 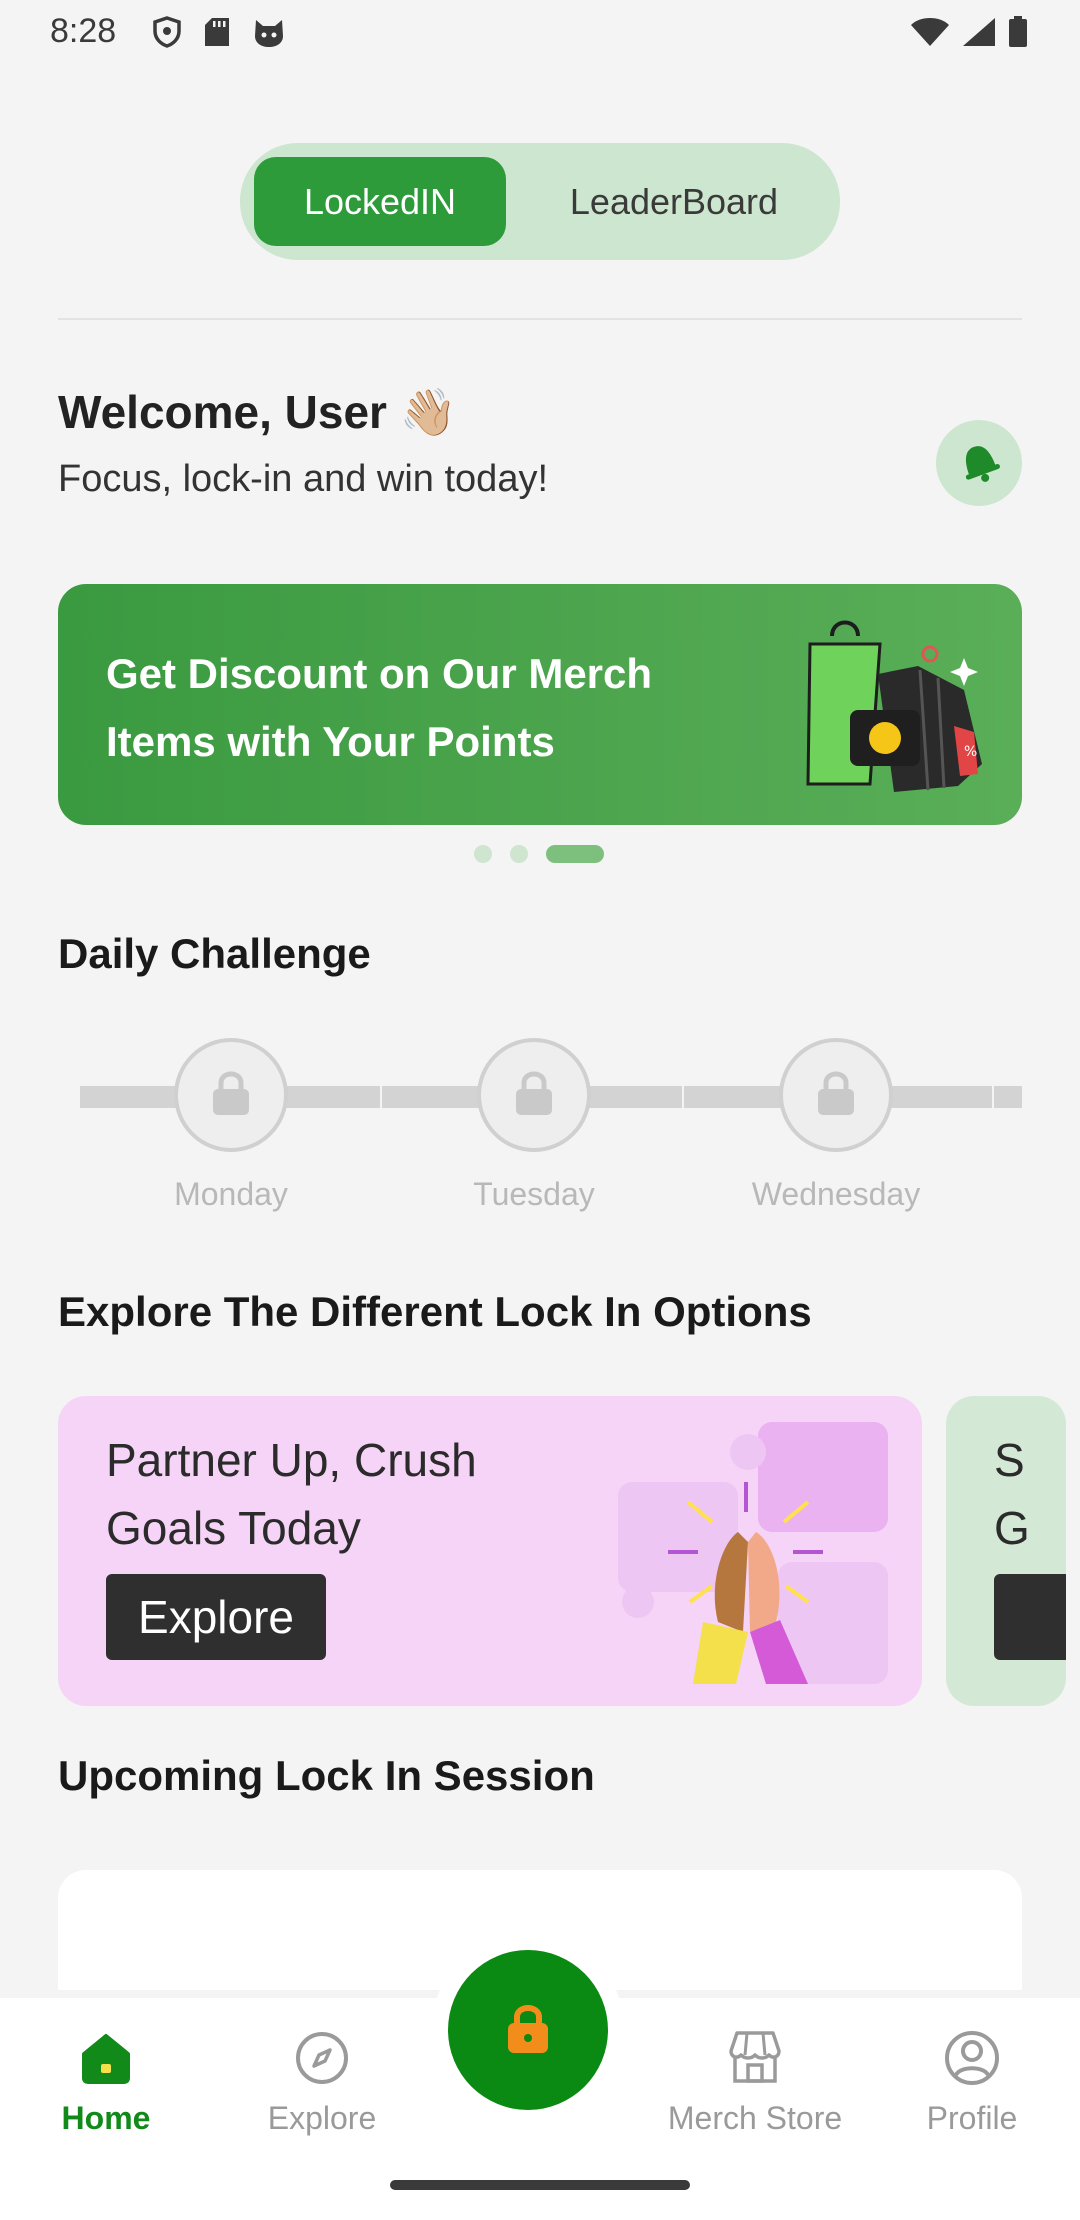 What do you see at coordinates (326, 1775) in the screenshot?
I see `upcoming-title: Upcoming Lock In Session` at bounding box center [326, 1775].